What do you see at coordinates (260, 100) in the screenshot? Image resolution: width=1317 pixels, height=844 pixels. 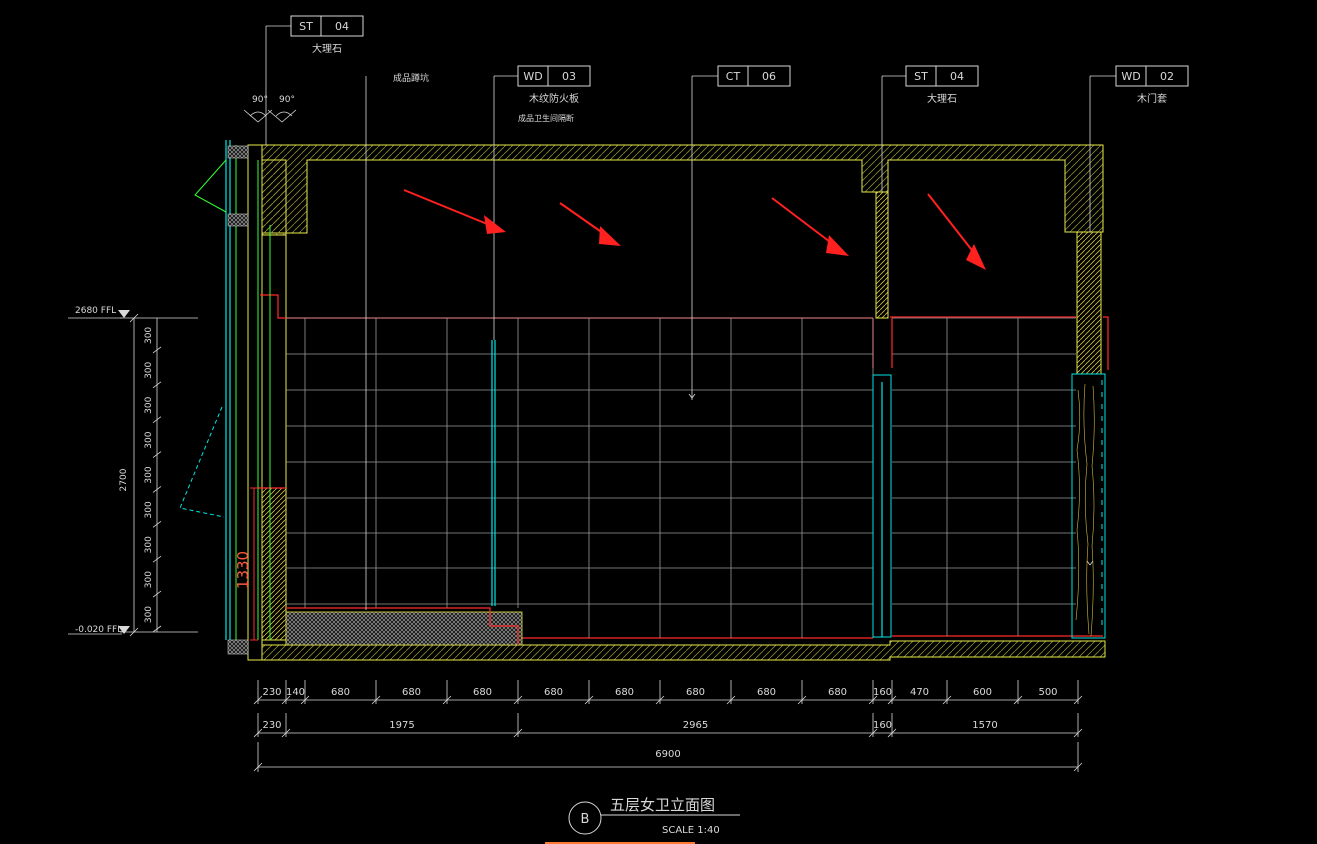 I see `angle-left: 90°` at bounding box center [260, 100].